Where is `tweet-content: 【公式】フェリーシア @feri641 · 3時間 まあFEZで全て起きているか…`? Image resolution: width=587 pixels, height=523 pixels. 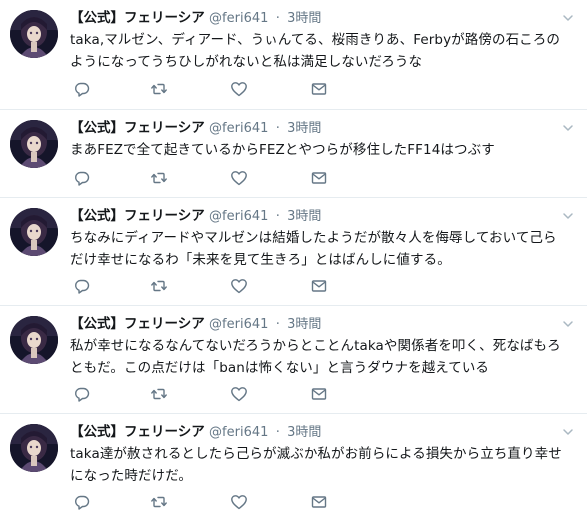
tweet-content: 【公式】フェリーシア @feri641 · 3時間 まあFEZで全て起きているか… is located at coordinates (324, 140).